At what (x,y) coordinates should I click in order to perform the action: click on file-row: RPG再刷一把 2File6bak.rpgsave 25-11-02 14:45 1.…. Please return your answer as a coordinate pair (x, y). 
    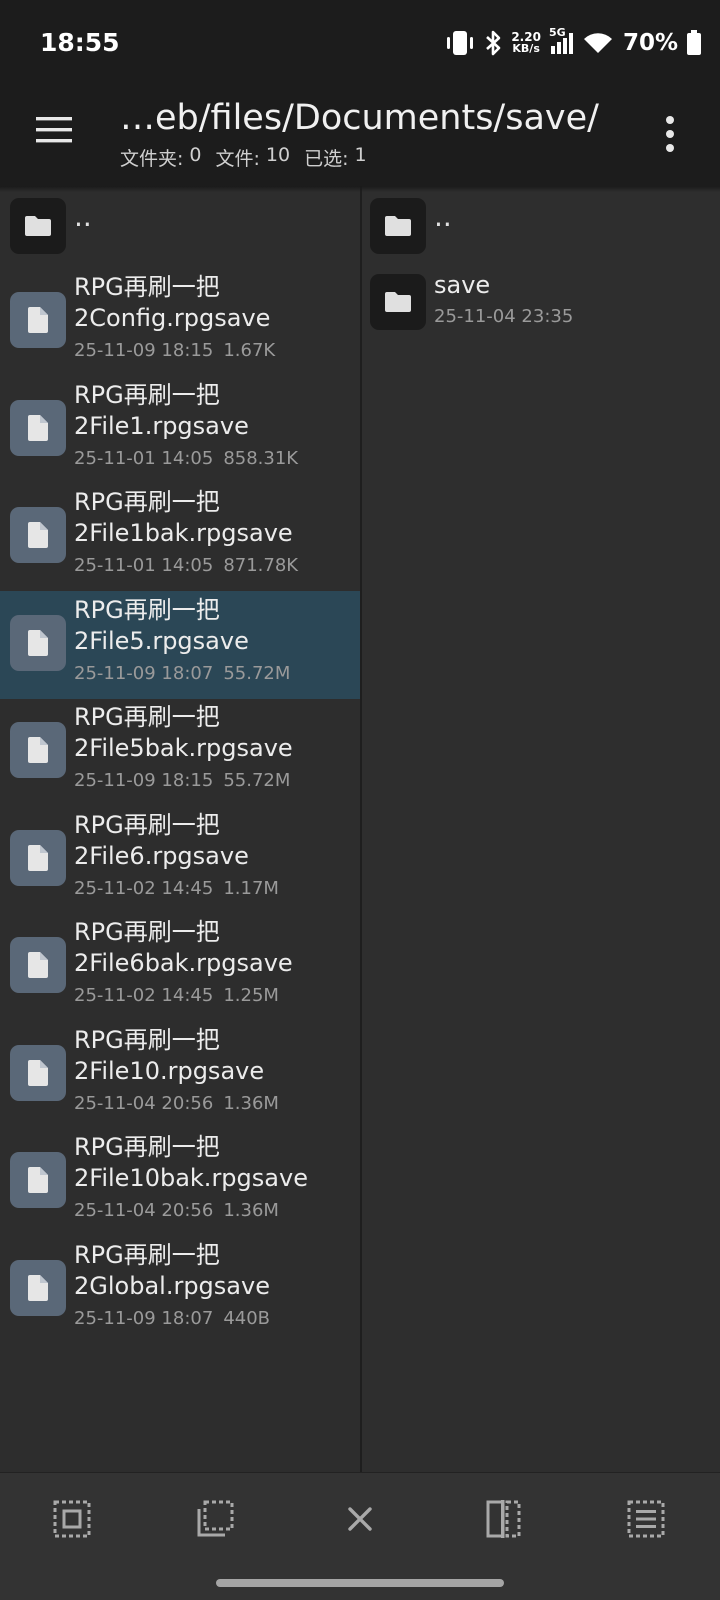
    Looking at the image, I should click on (180, 967).